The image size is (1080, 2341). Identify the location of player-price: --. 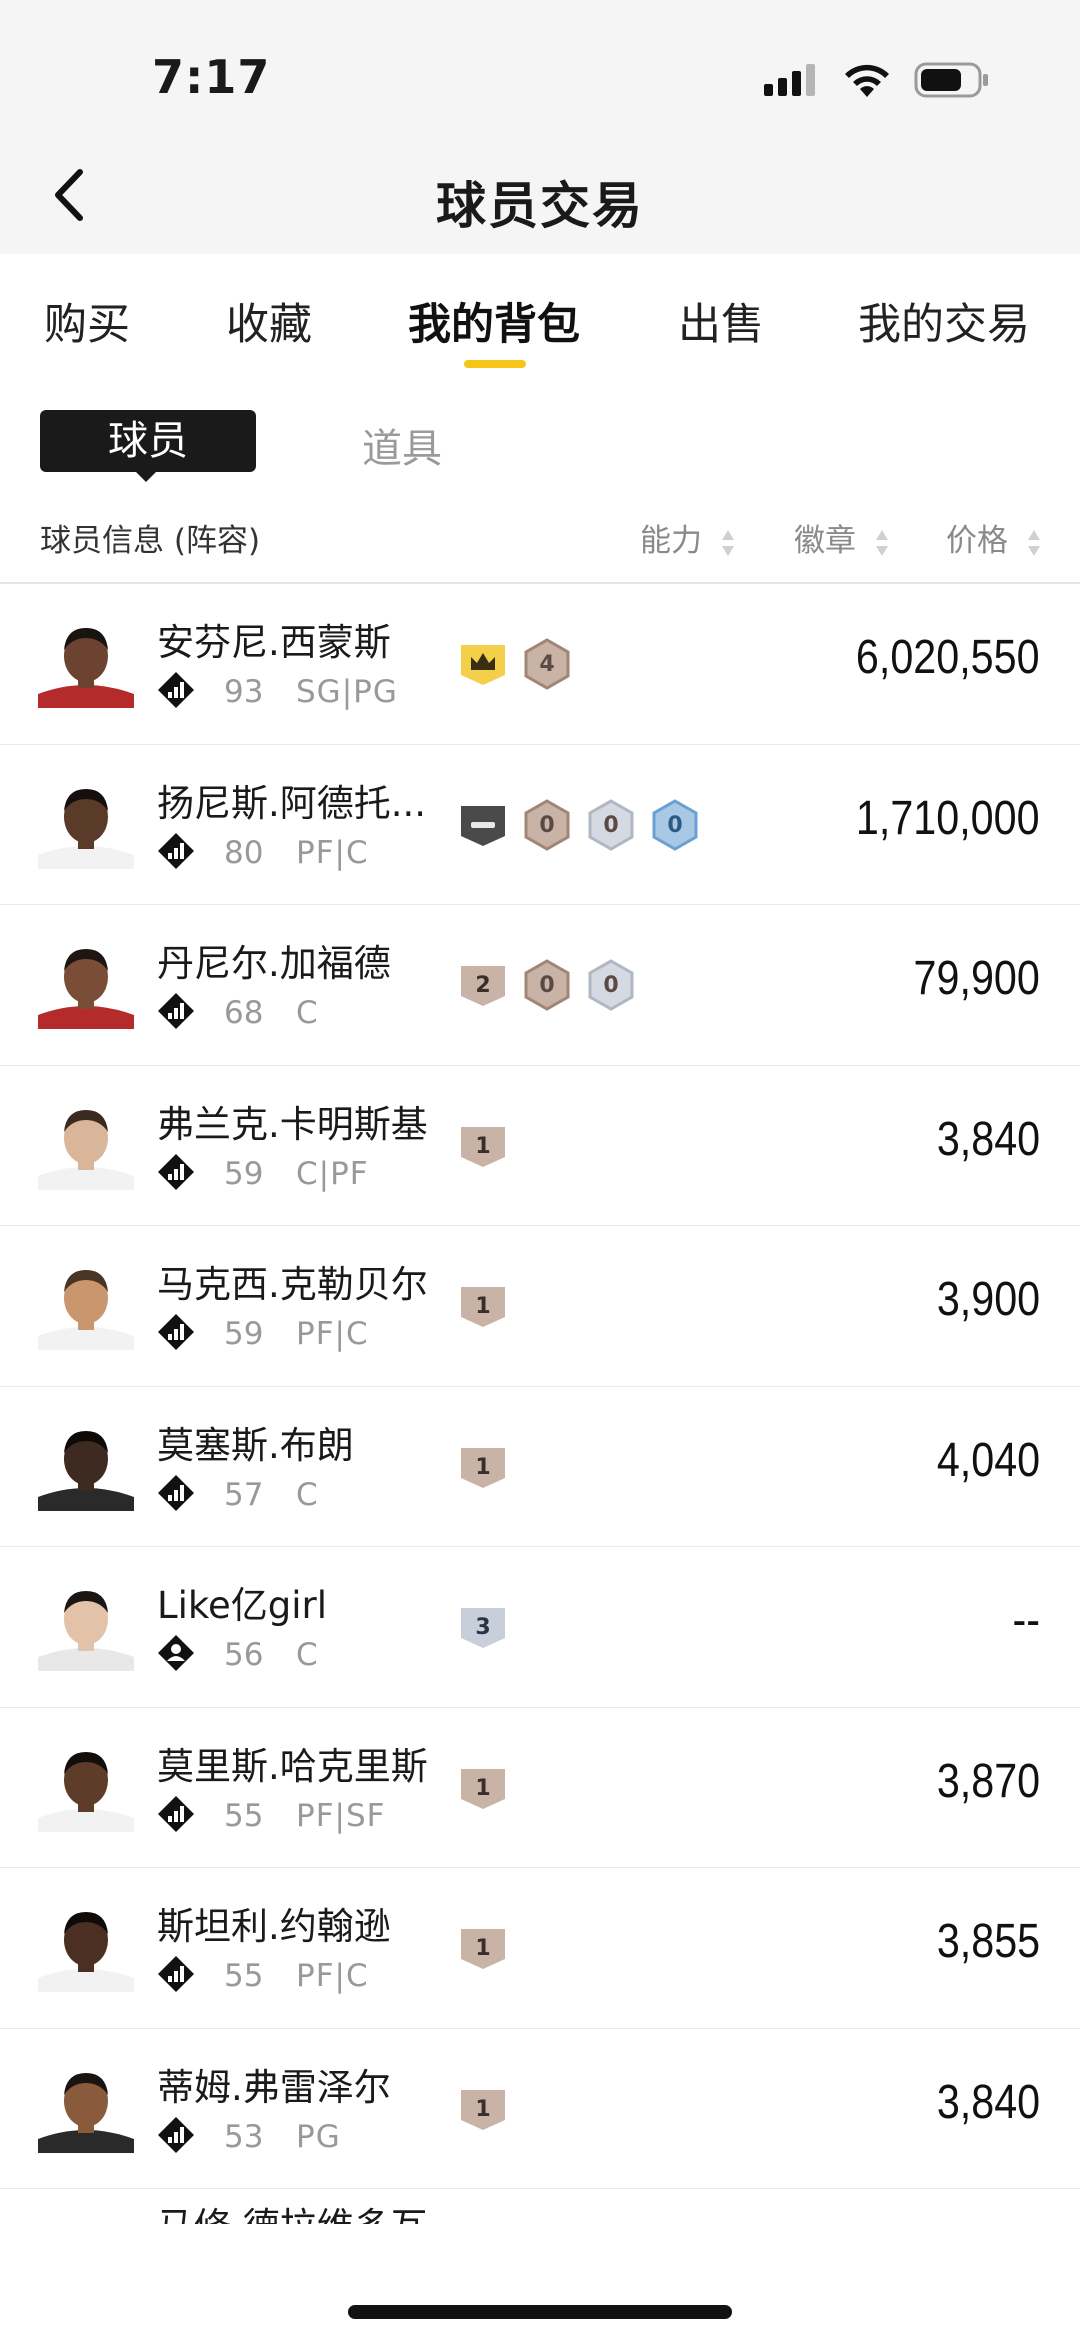
(1026, 1620).